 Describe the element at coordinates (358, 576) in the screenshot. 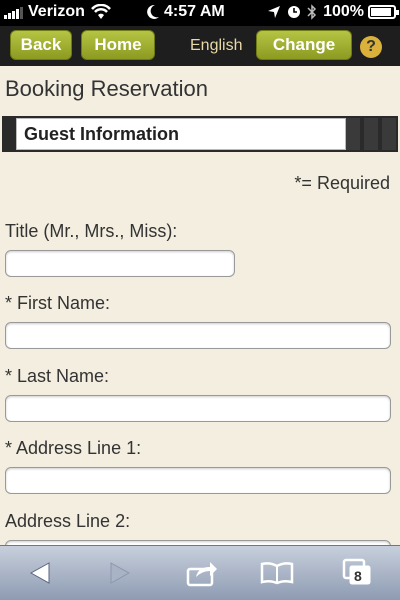

I see `tabs-count: 8` at that location.